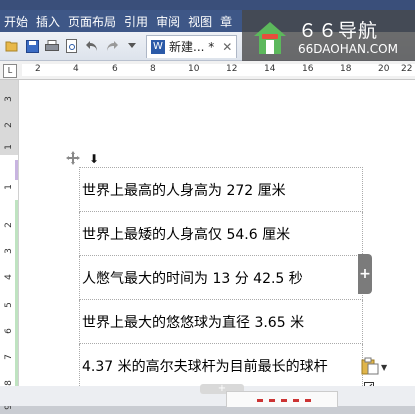 The width and height of the screenshot is (415, 414). I want to click on undo-icon, so click(92, 46).